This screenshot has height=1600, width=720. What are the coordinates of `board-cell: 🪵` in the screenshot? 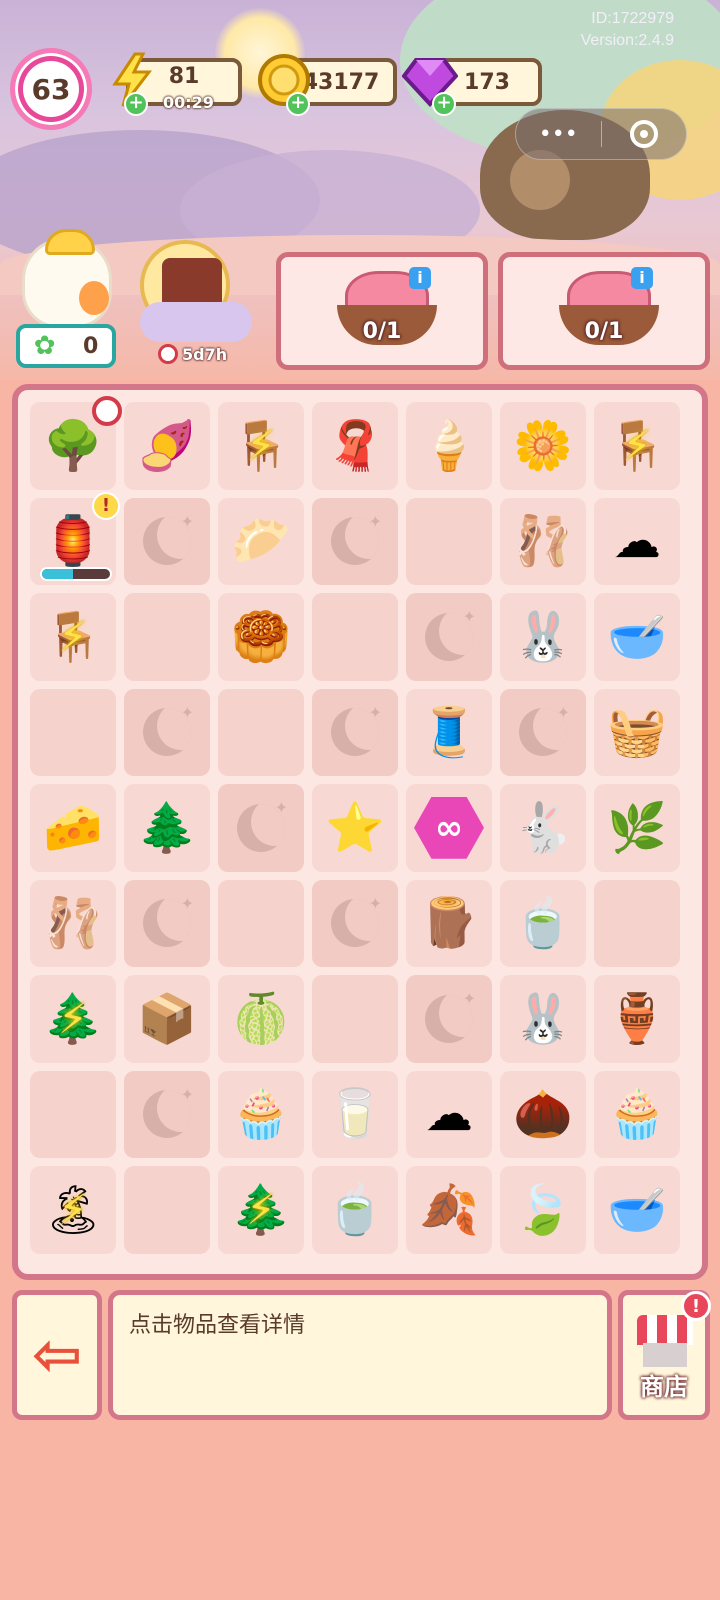 It's located at (449, 923).